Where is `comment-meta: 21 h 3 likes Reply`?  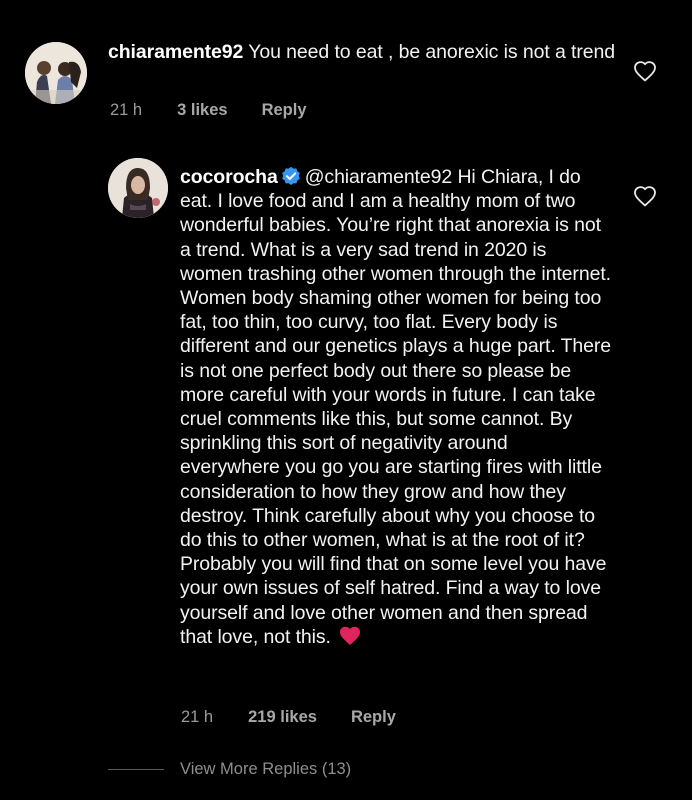
comment-meta: 21 h 3 likes Reply is located at coordinates (208, 110).